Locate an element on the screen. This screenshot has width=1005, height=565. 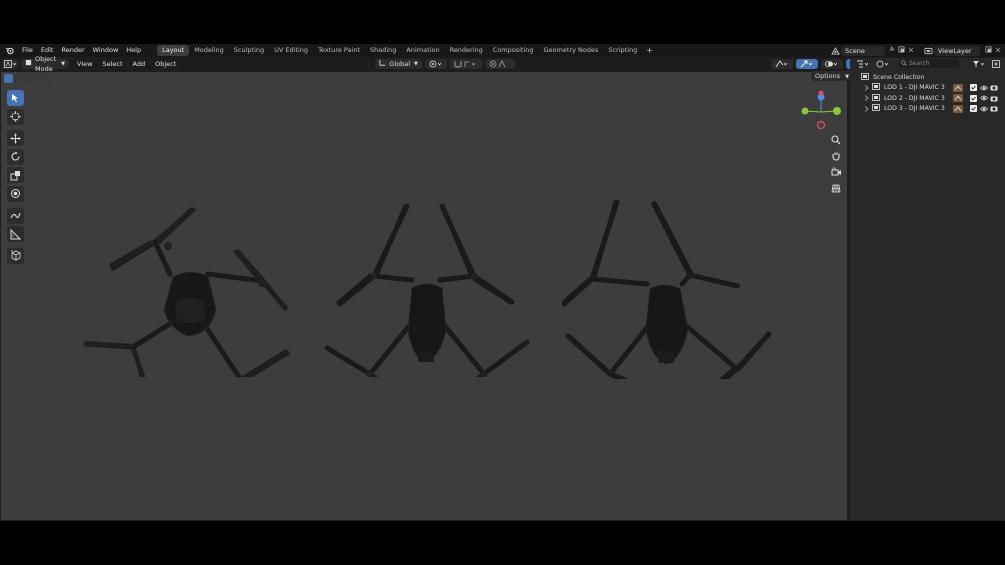
pan-hand-icon is located at coordinates (836, 156).